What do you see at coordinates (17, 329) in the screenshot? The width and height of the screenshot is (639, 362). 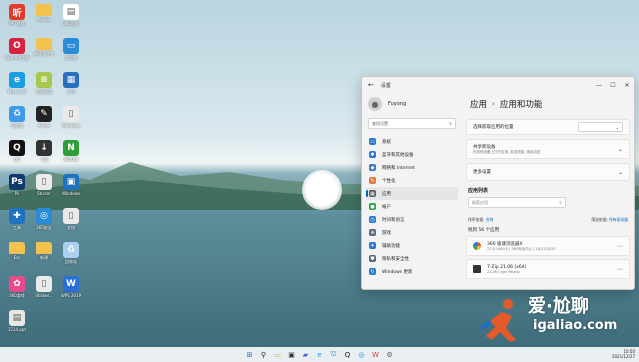 I see `desktop-shortcut-label: 1234.ppt` at bounding box center [17, 329].